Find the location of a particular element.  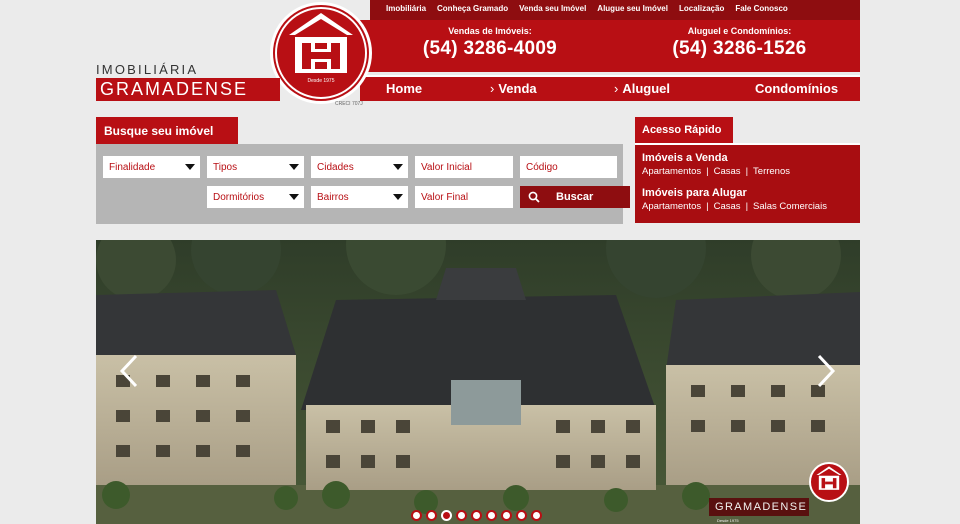

search-tab: Busque seu imóvel is located at coordinates (167, 130).